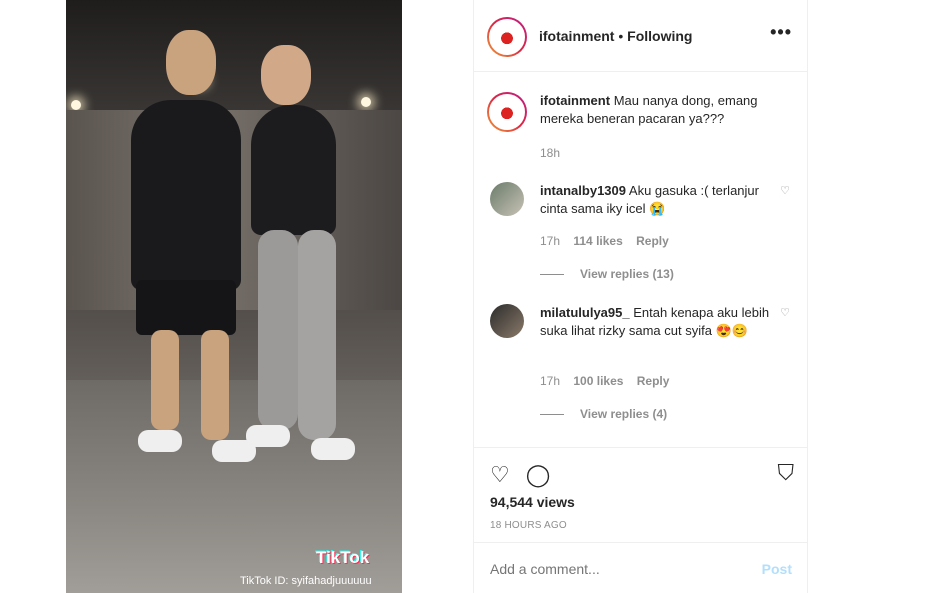 Image resolution: width=925 pixels, height=593 pixels. I want to click on view-replies-button: View replies (4), so click(603, 414).